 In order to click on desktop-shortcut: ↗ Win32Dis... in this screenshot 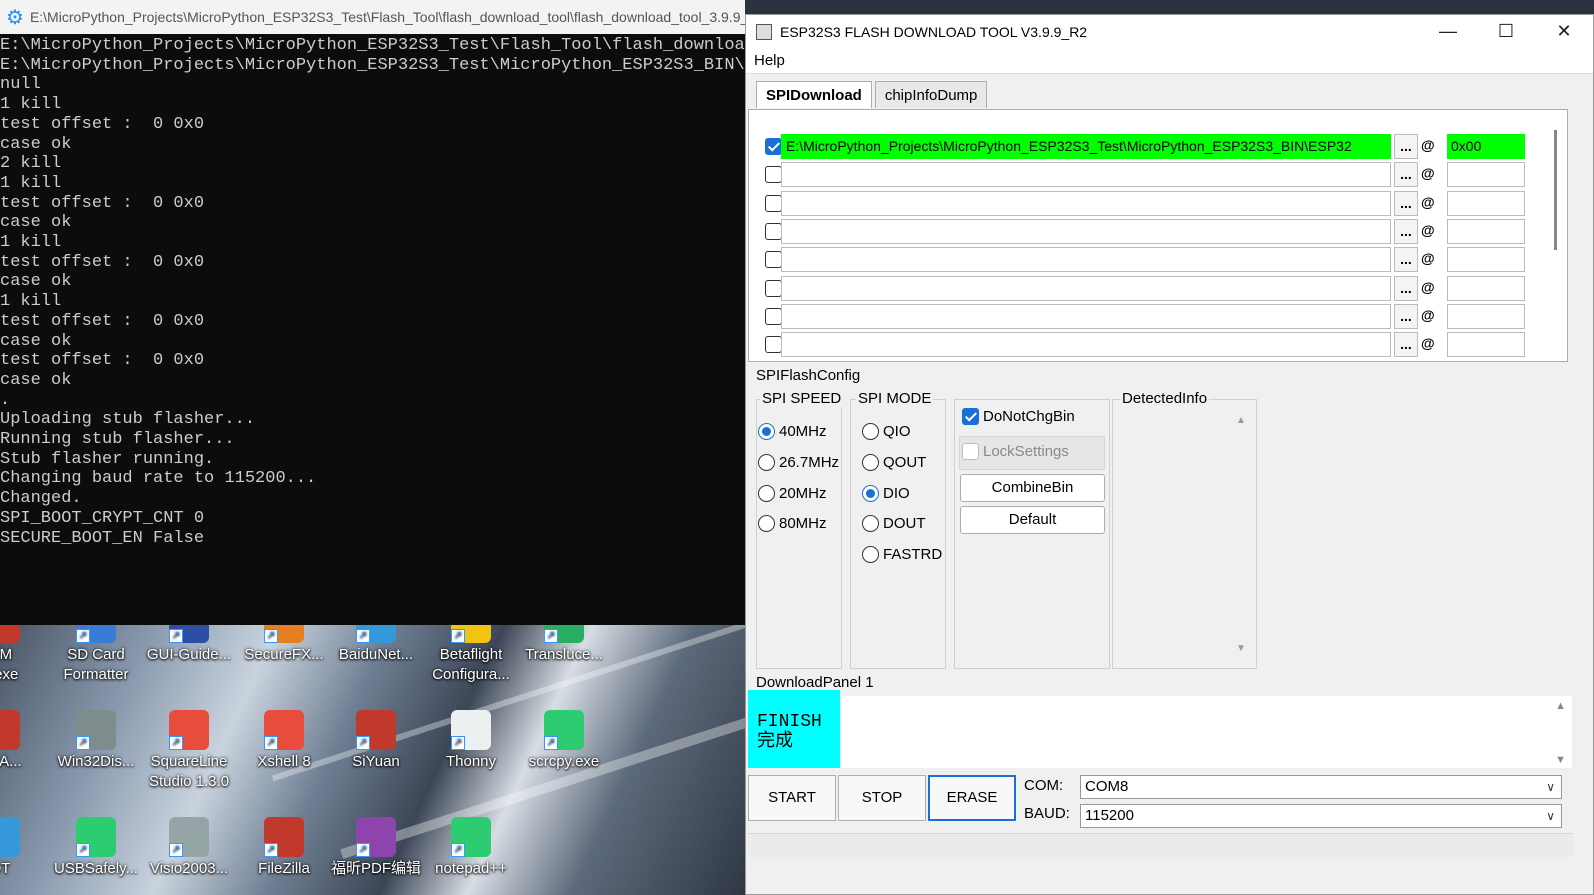, I will do `click(96, 741)`.